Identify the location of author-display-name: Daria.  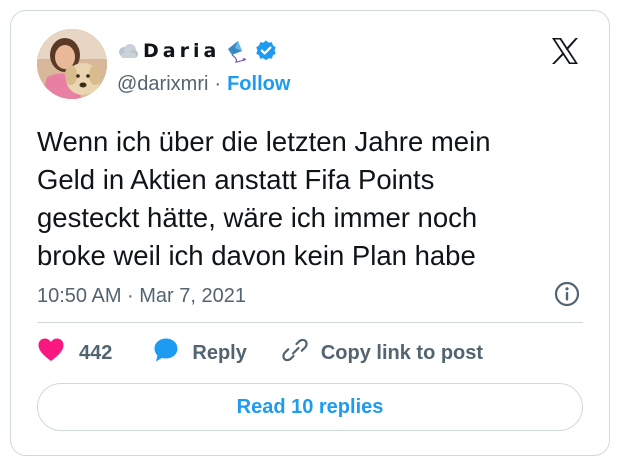
(181, 51).